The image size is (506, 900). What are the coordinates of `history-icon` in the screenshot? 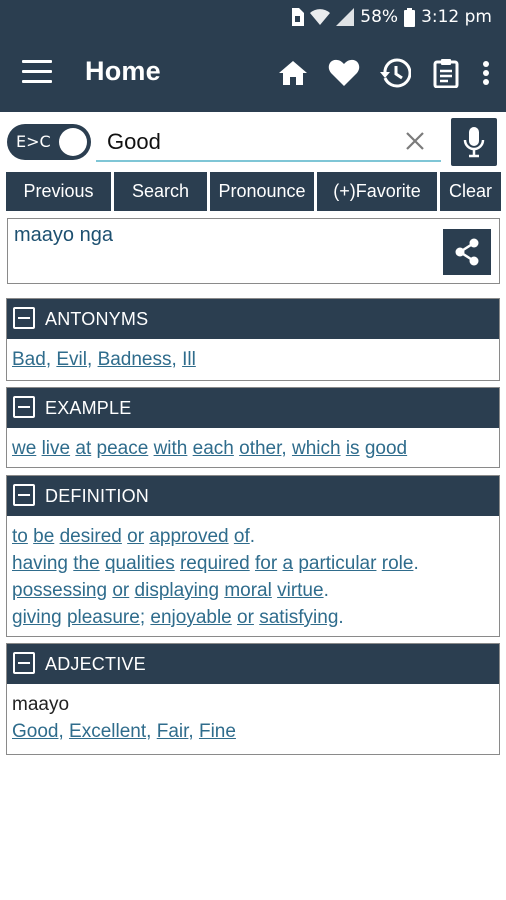 It's located at (395, 73).